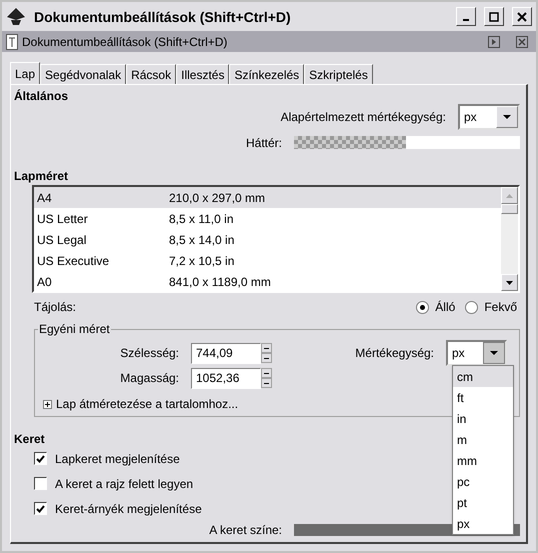  I want to click on checkbox: Keret-árnyék megjelenítése, so click(118, 508).